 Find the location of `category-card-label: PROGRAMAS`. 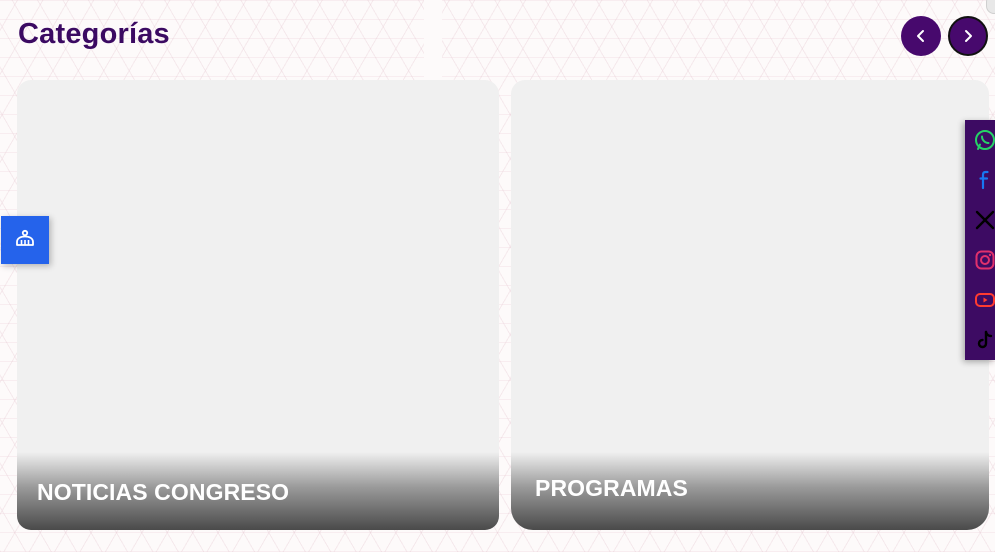

category-card-label: PROGRAMAS is located at coordinates (611, 488).